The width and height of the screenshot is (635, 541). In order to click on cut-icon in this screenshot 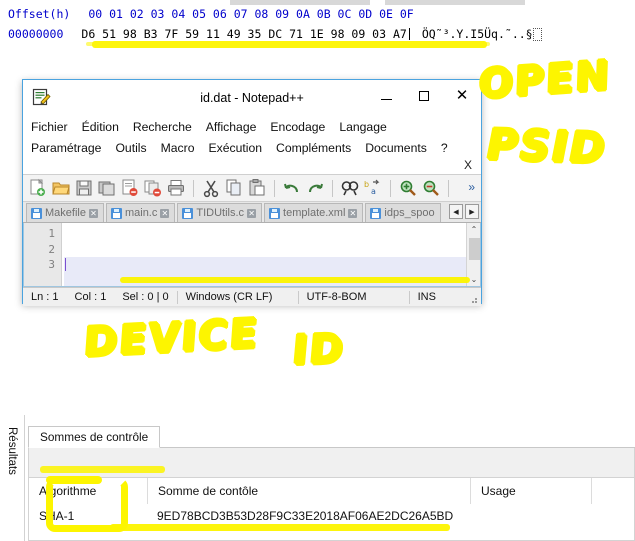, I will do `click(211, 188)`.